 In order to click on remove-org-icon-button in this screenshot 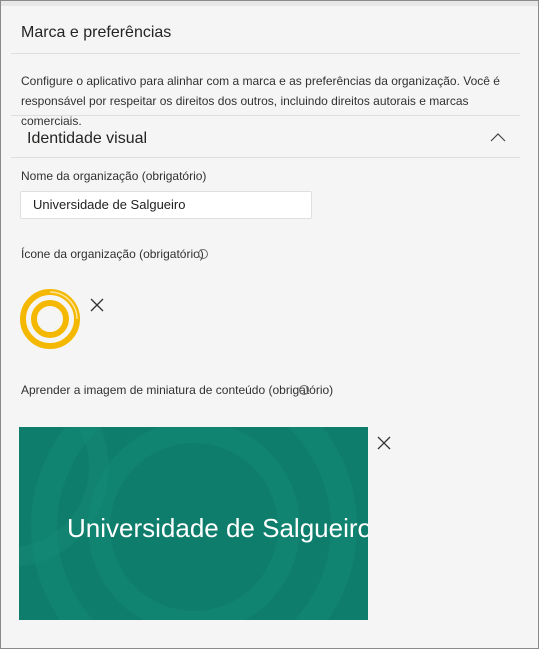, I will do `click(97, 305)`.